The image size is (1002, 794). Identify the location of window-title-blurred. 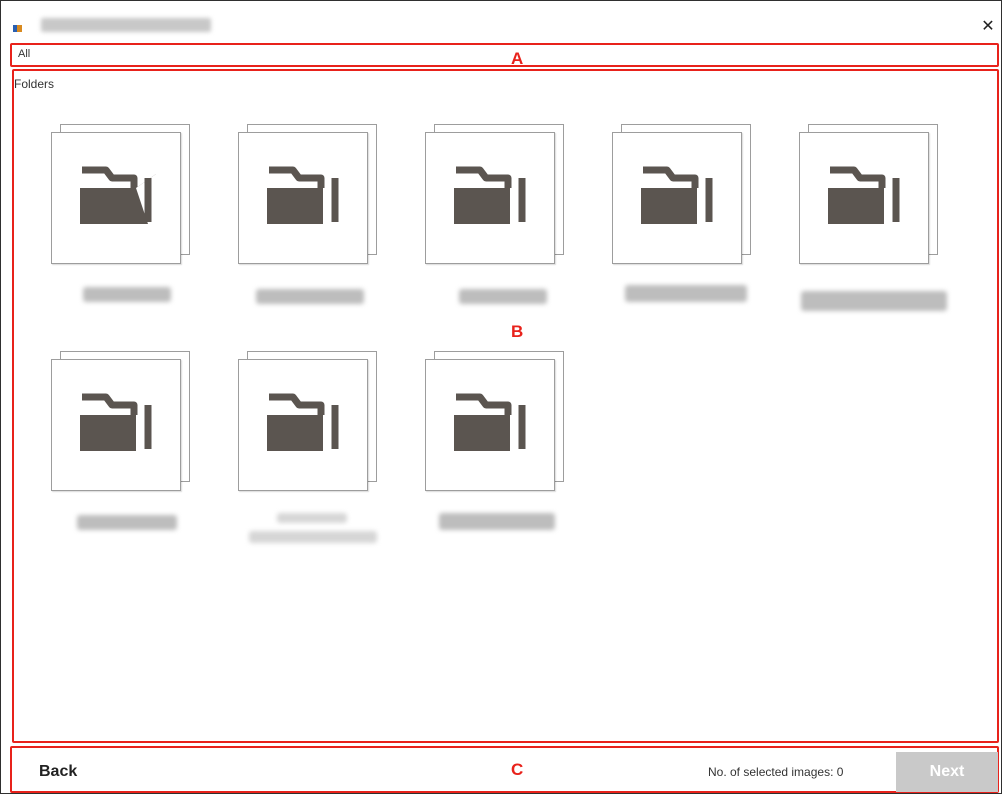
(126, 25).